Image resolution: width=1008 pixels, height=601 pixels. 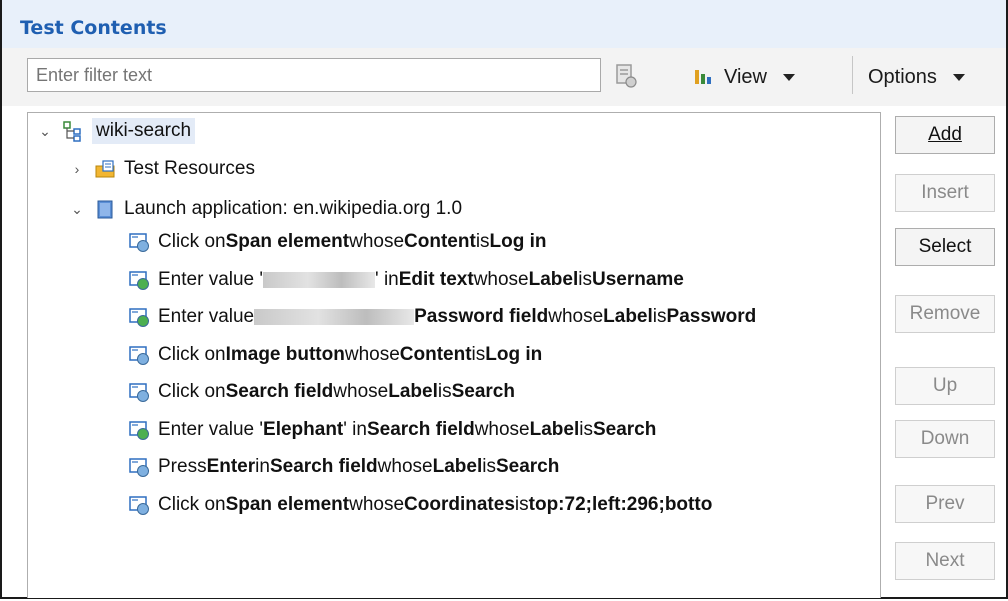 I want to click on down-button: Down, so click(x=945, y=439).